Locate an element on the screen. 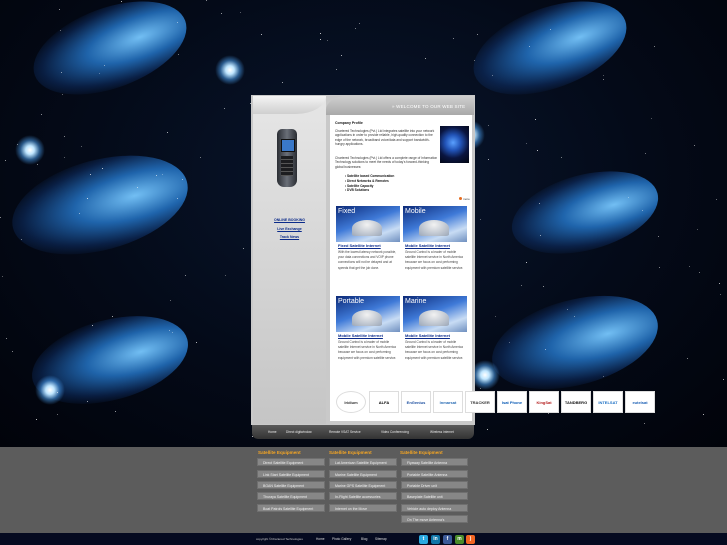  comet-satellite-image is located at coordinates (550, 56).